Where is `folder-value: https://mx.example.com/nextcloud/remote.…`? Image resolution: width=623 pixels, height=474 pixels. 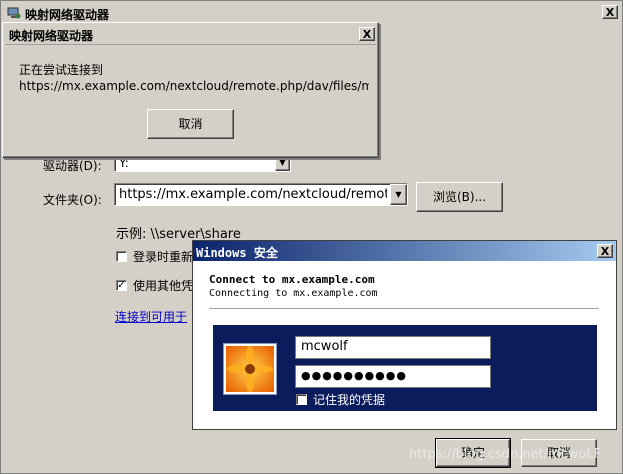 folder-value: https://mx.example.com/nextcloud/remote.… is located at coordinates (253, 194).